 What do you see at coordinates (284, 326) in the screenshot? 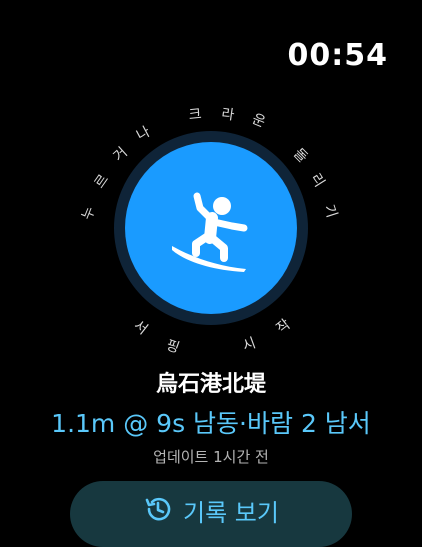
I see `crown-hint-char: 작` at bounding box center [284, 326].